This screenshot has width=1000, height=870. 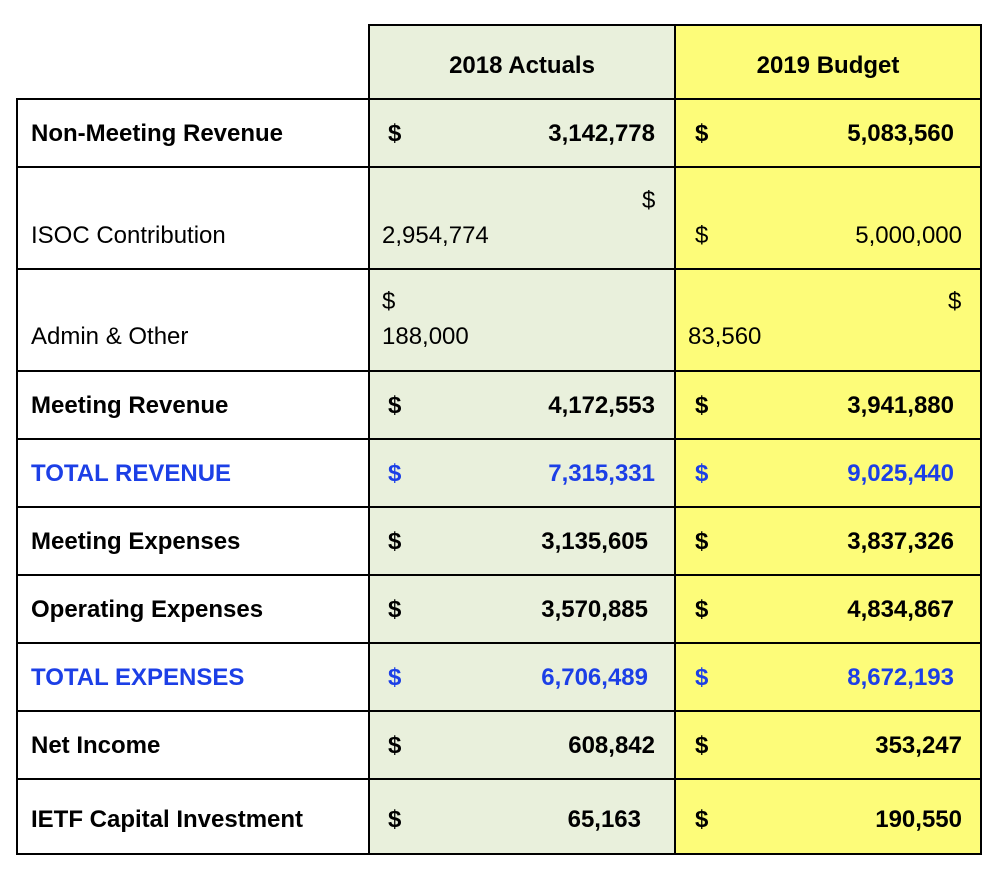 What do you see at coordinates (435, 235) in the screenshot?
I see `actuals-value: 2,954,774` at bounding box center [435, 235].